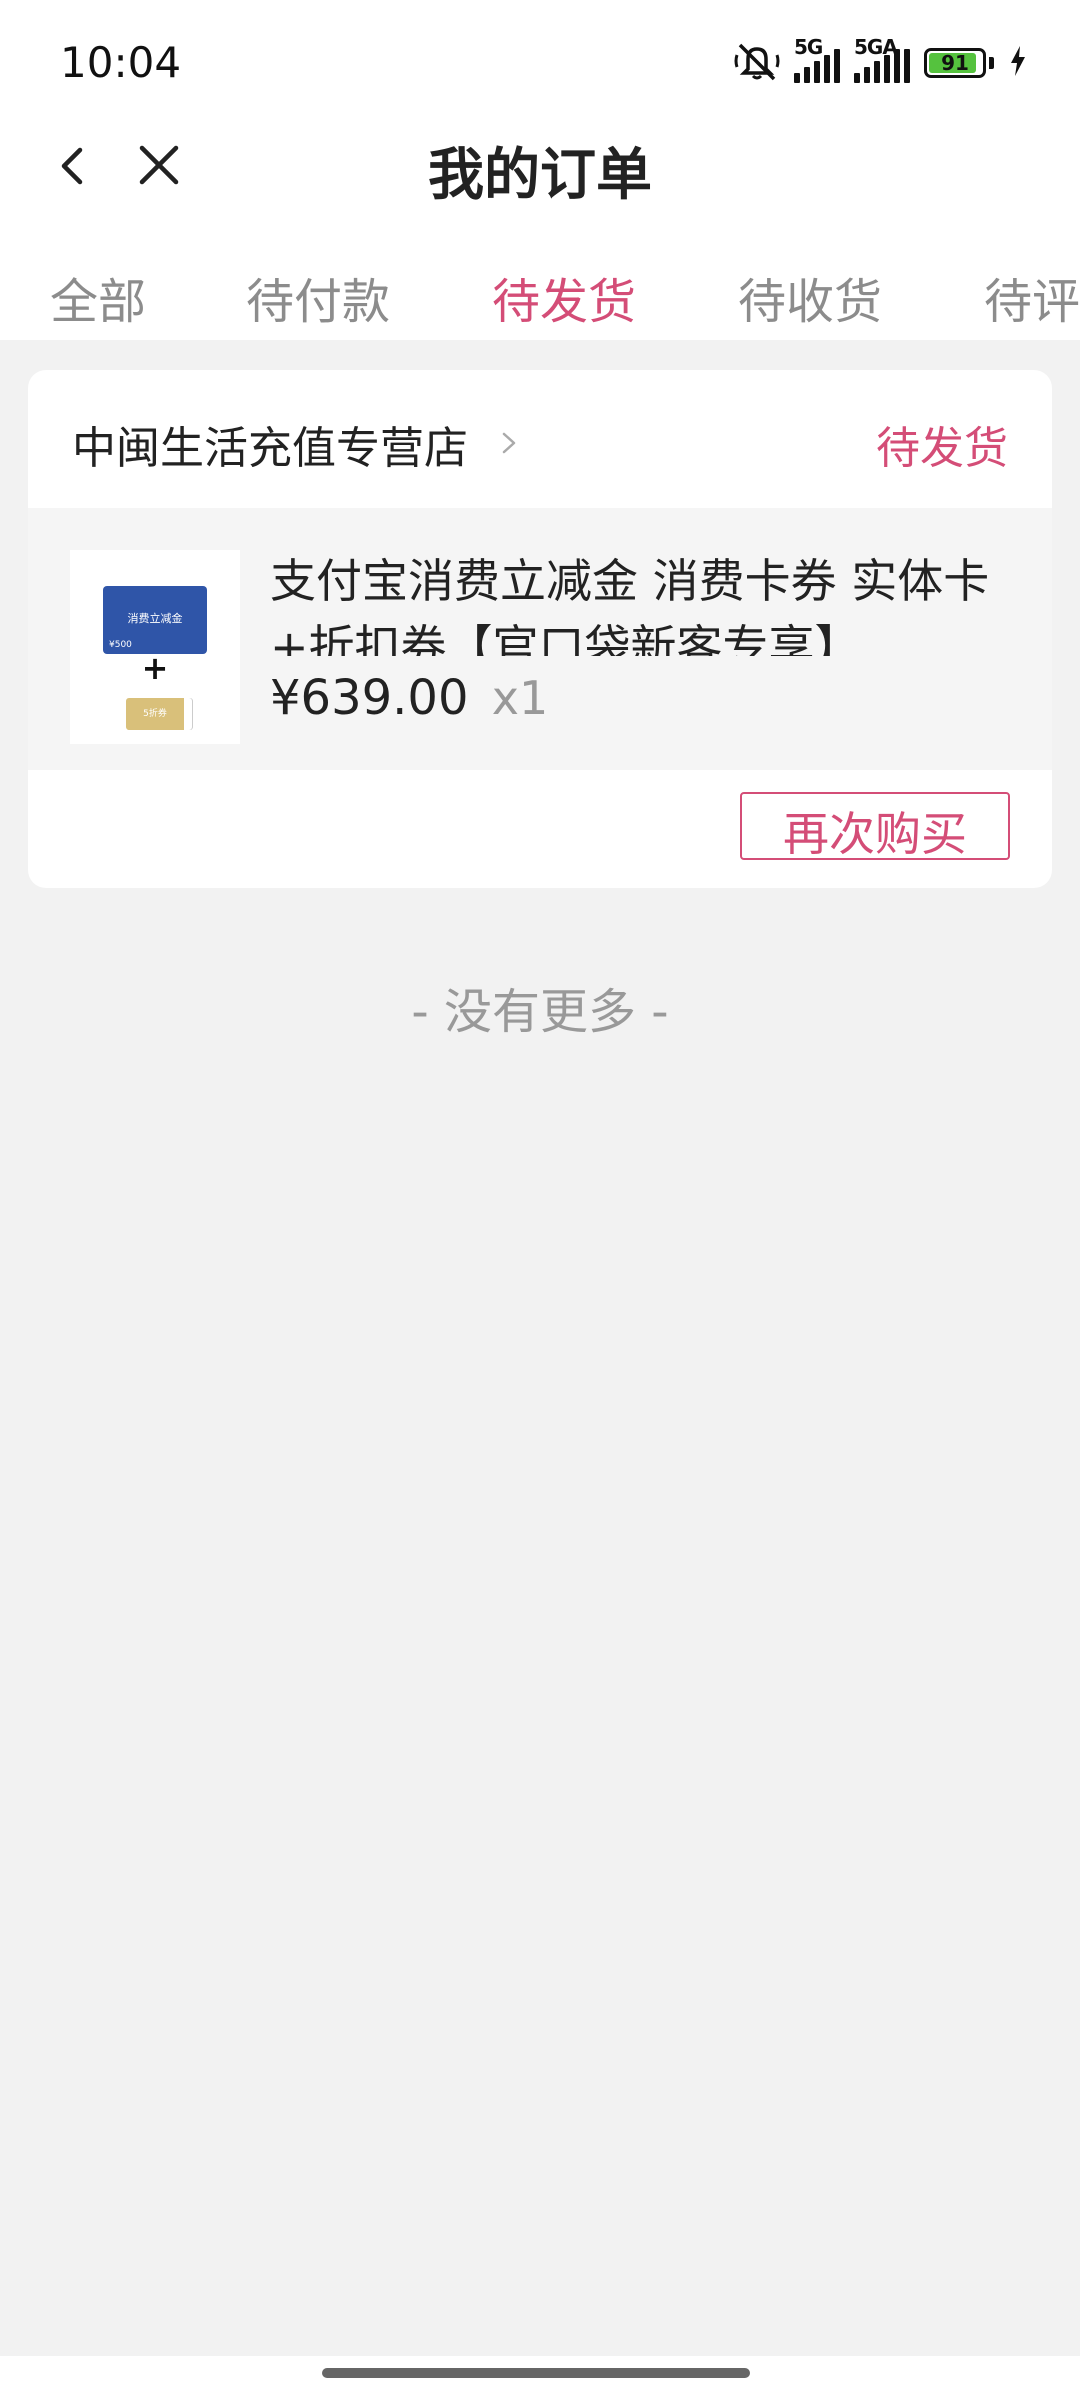 This screenshot has height=2400, width=1080. I want to click on network-type-label: 5GA, so click(876, 47).